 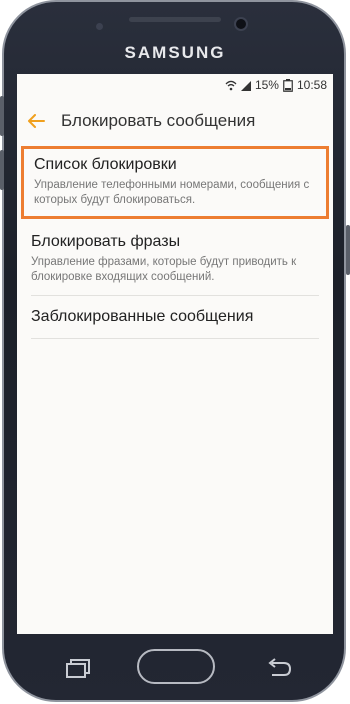 I want to click on clock: 10:58, so click(x=311, y=85).